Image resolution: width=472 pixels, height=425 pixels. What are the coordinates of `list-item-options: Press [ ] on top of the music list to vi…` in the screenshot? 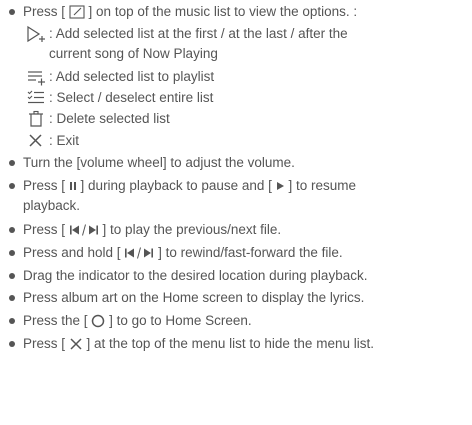 It's located at (236, 12).